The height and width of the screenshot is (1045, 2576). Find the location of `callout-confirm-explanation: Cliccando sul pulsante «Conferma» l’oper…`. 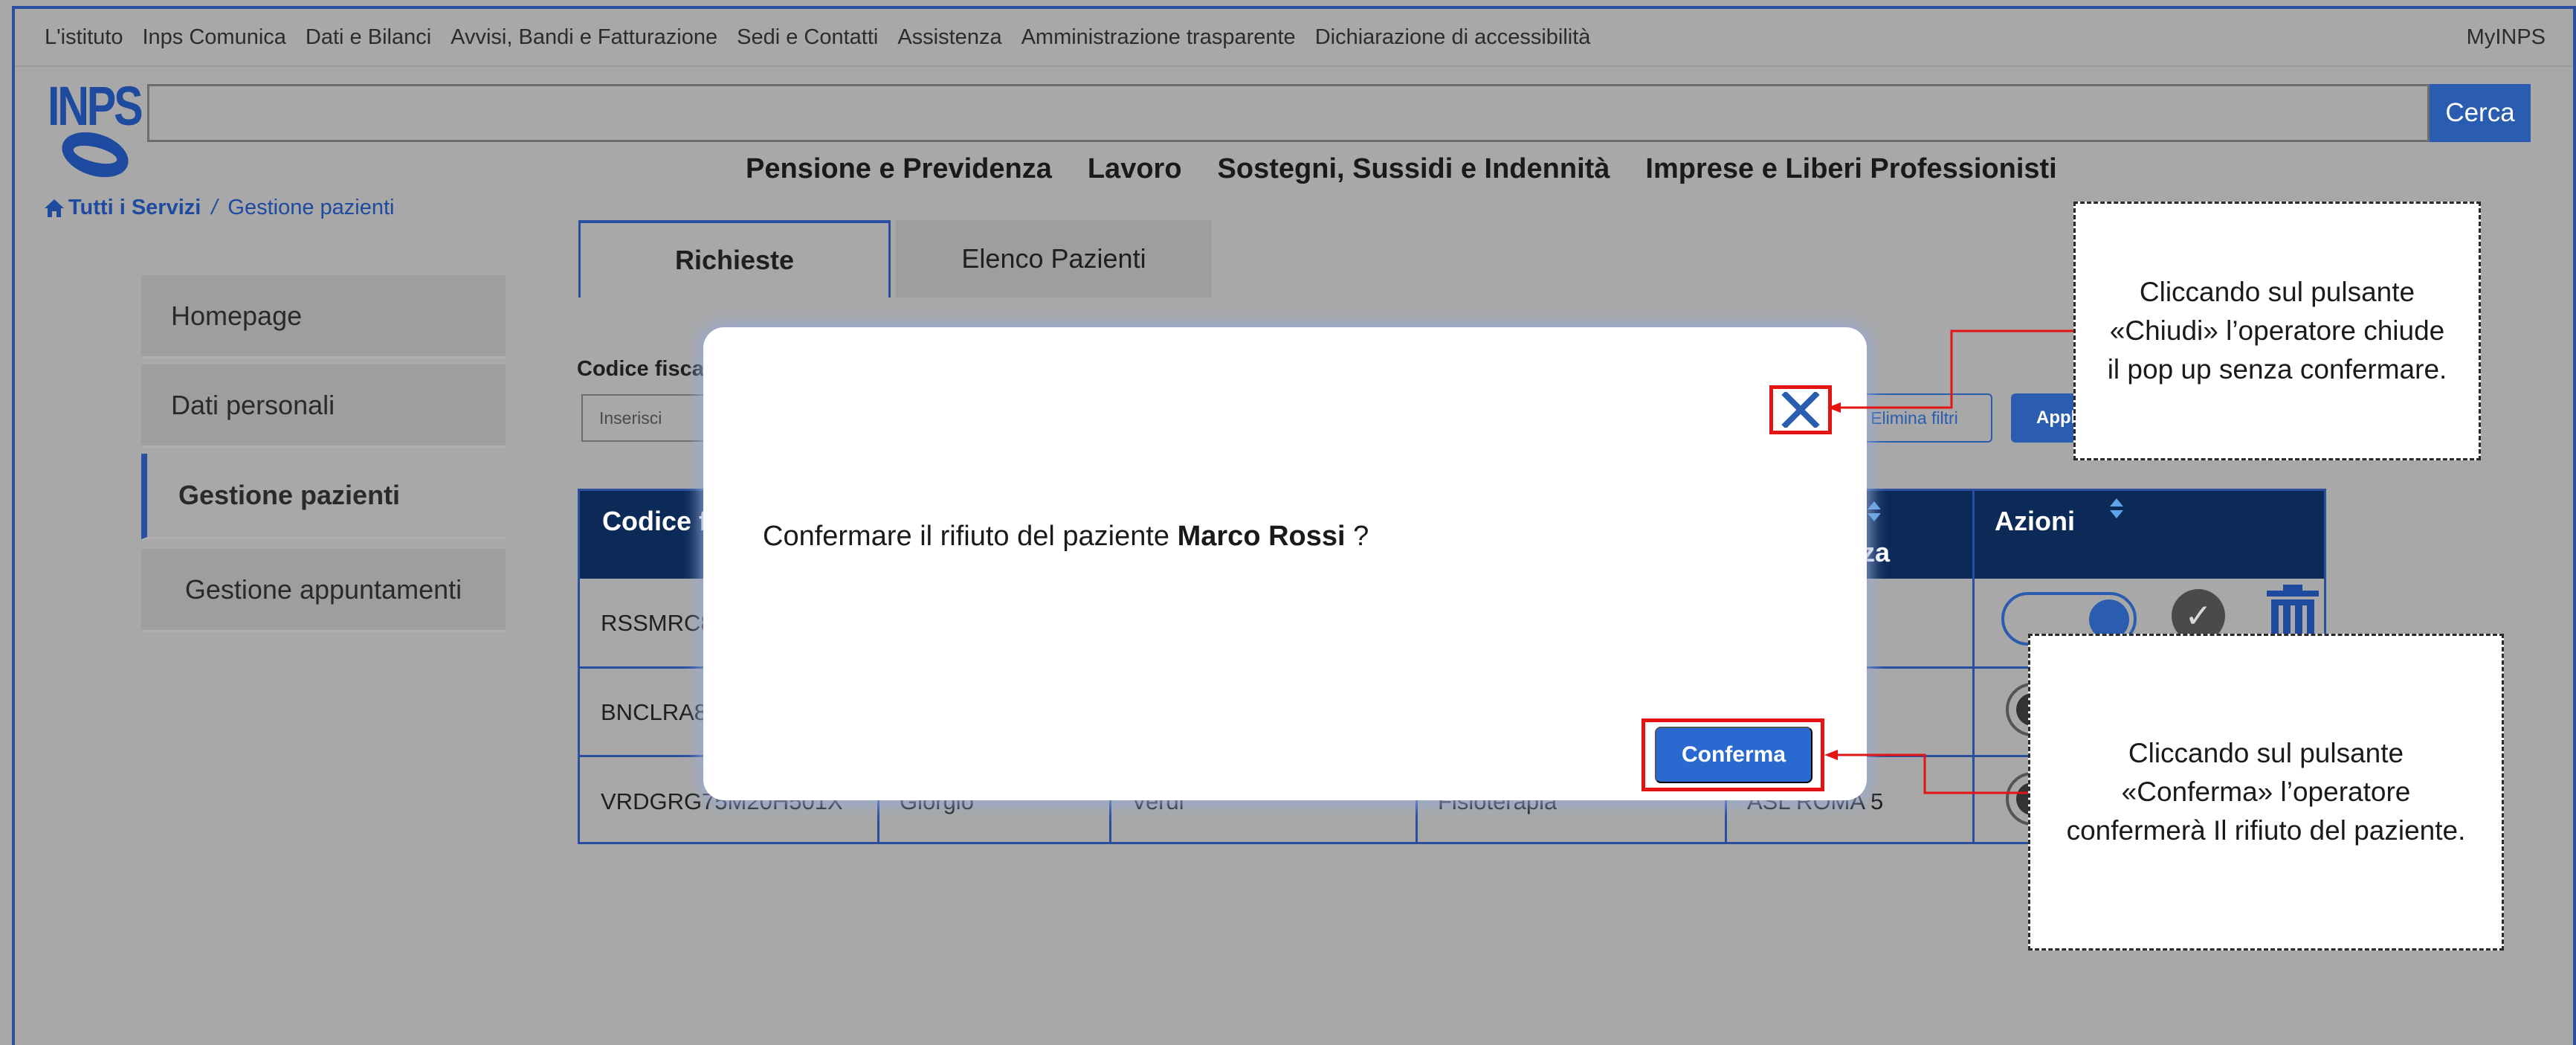

callout-confirm-explanation: Cliccando sul pulsante «Conferma» l’oper… is located at coordinates (2266, 792).